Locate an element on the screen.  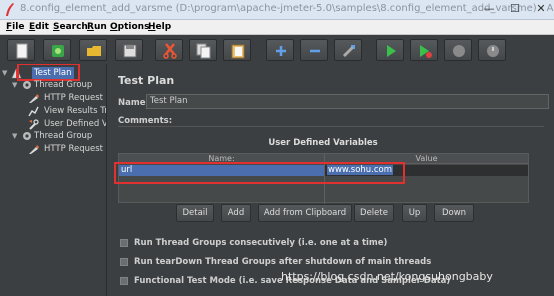
new-icon is located at coordinates (22, 51).